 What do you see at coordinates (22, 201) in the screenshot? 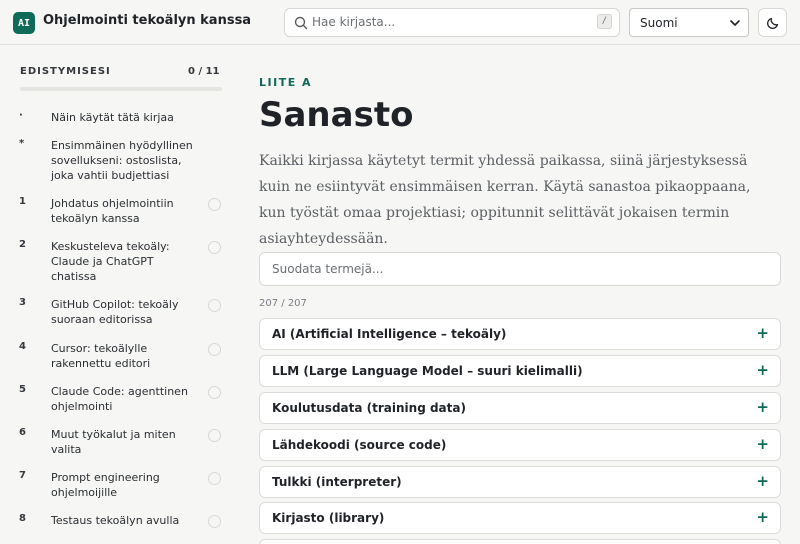
I see `chapter-number: 1` at bounding box center [22, 201].